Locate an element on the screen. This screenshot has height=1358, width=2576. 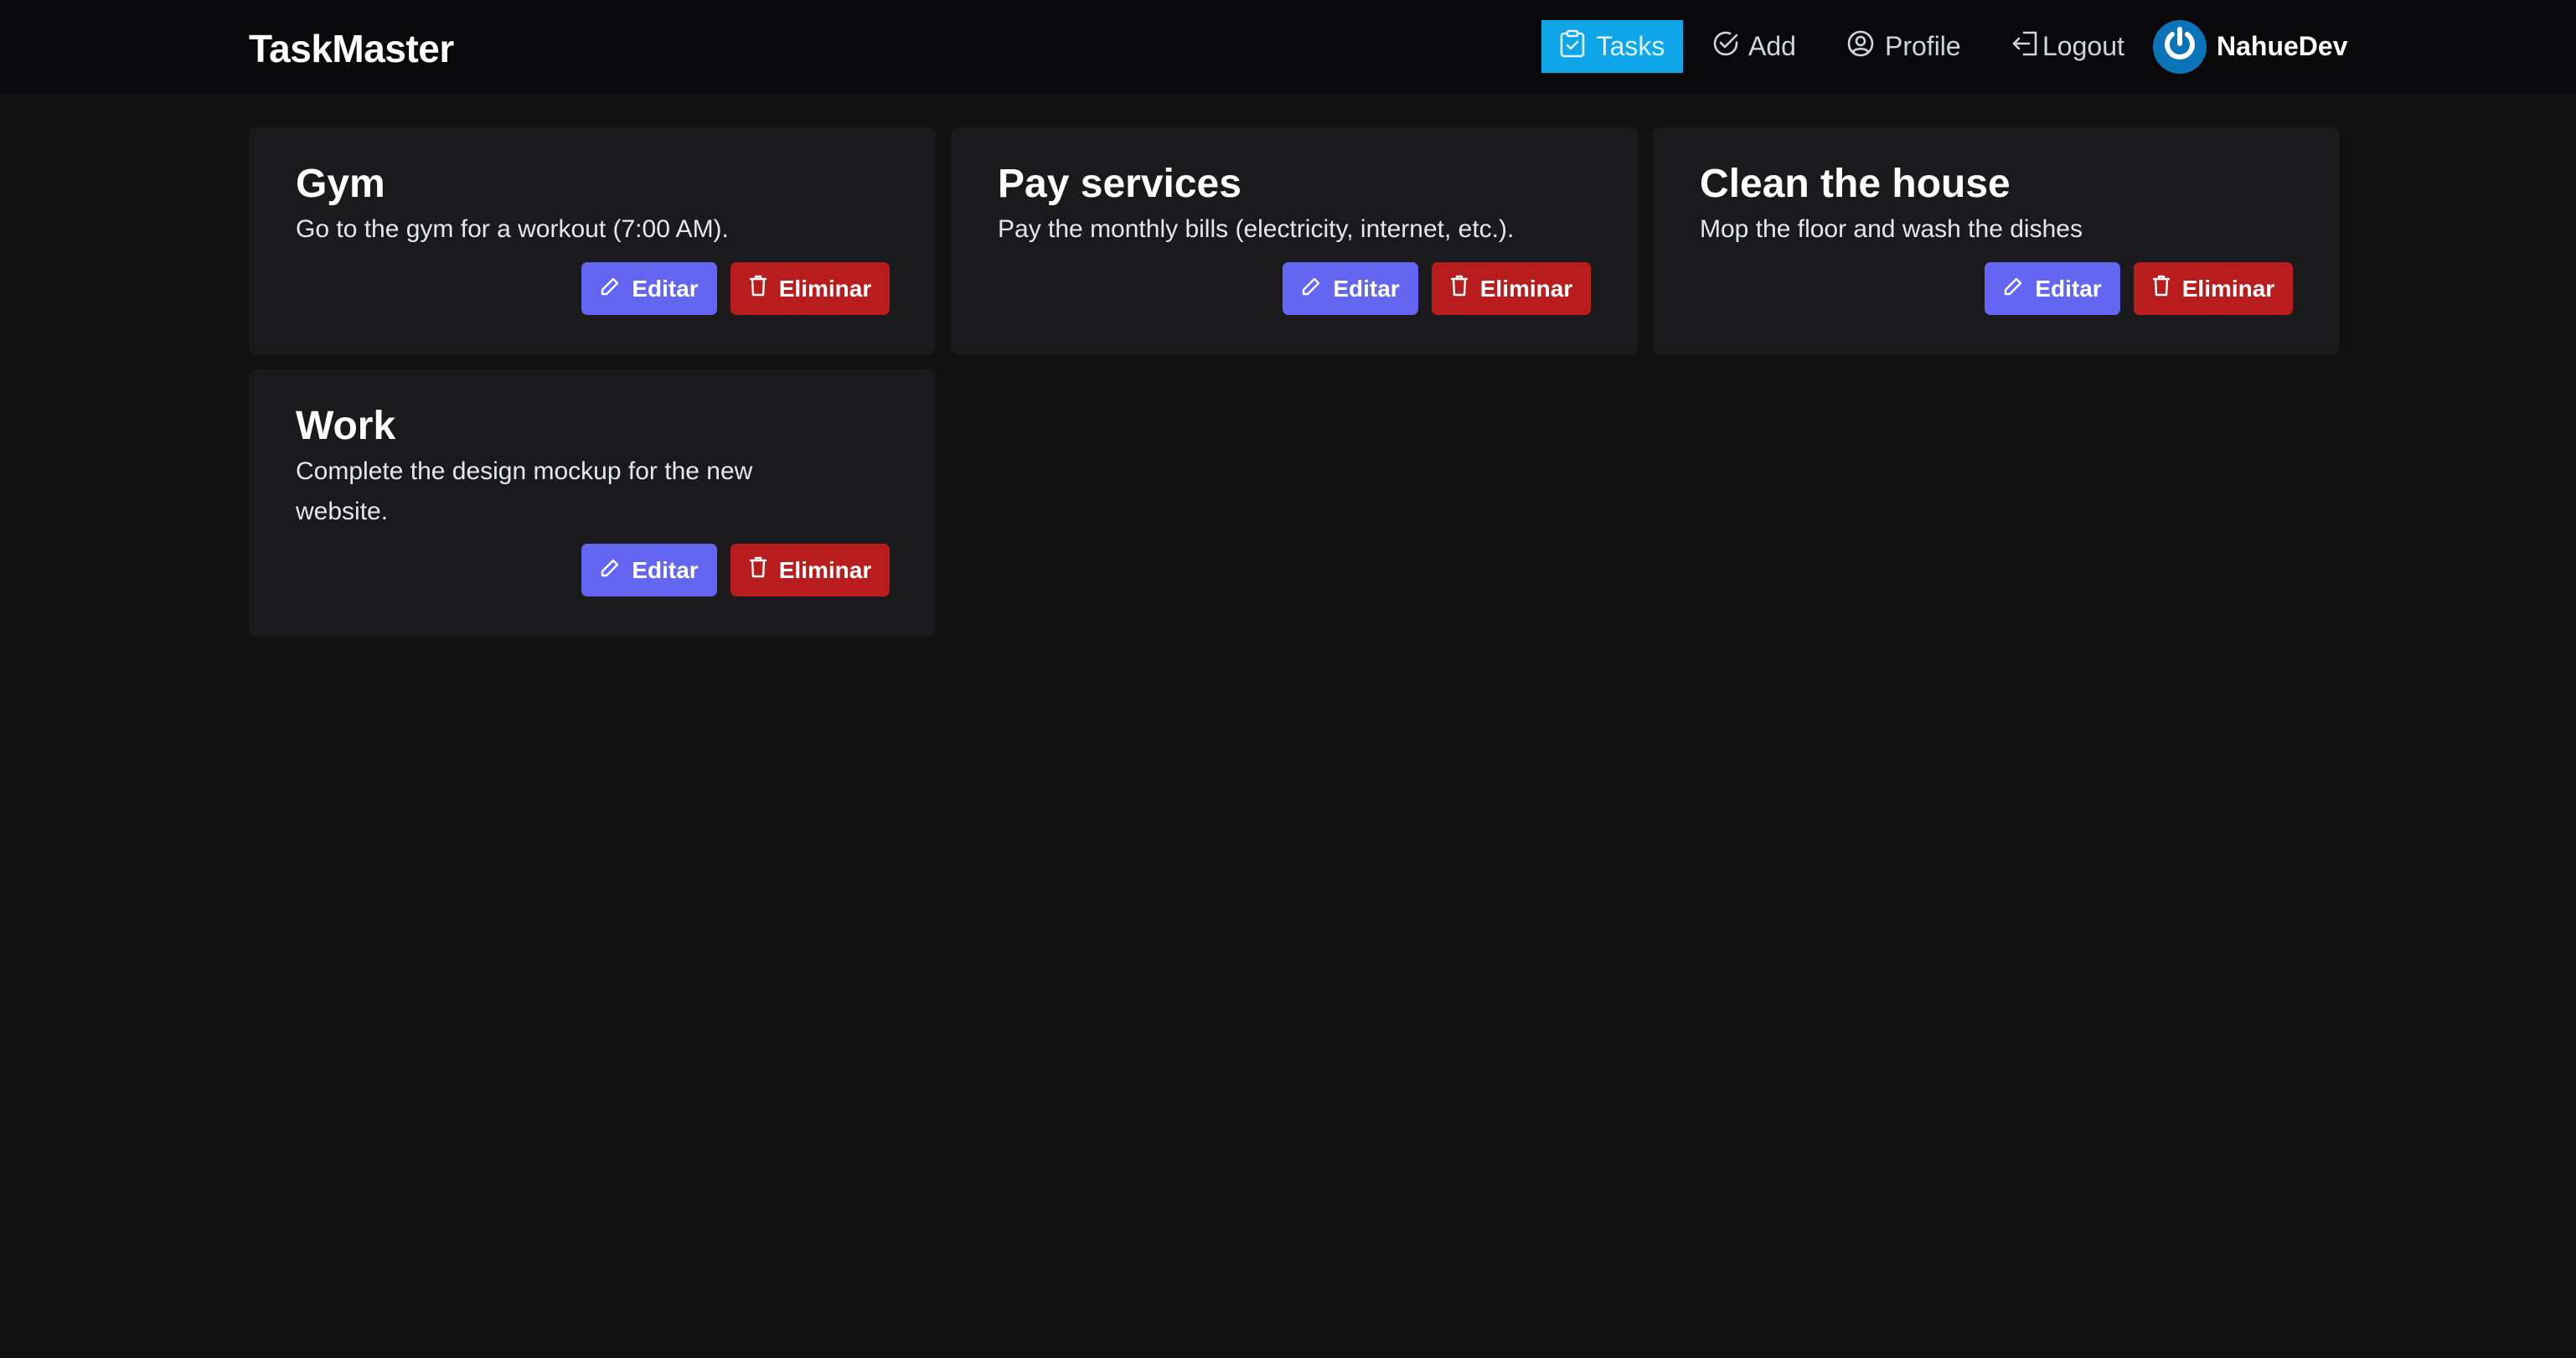
user-menu: NahueDev is located at coordinates (2250, 46).